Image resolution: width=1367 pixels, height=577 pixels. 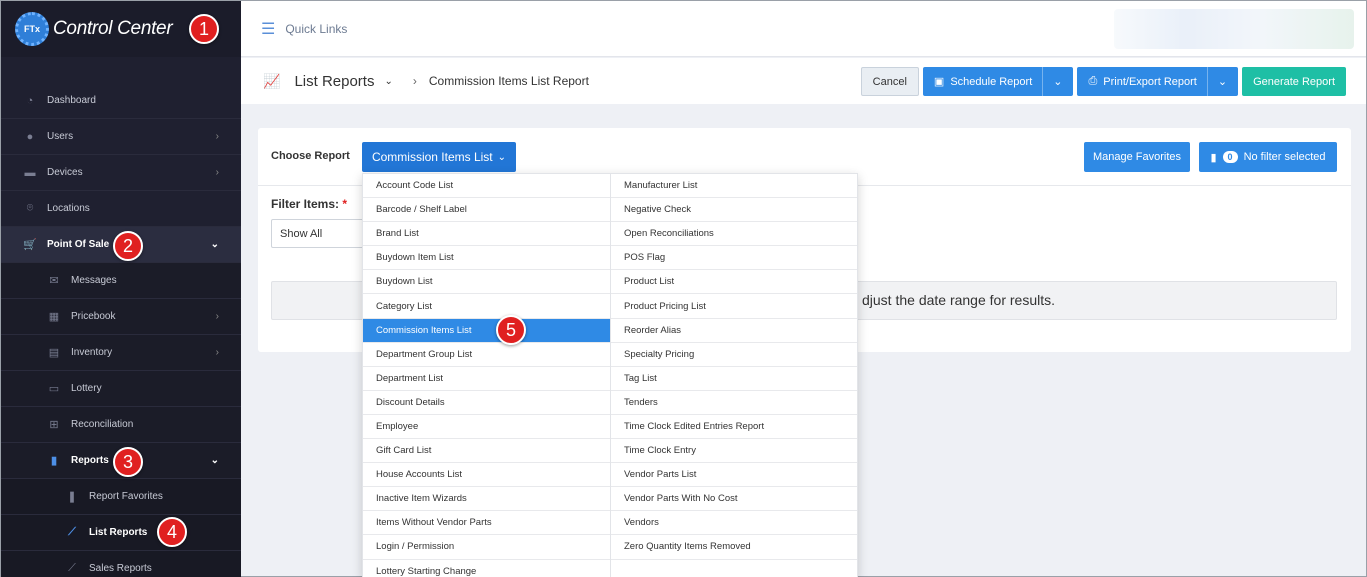 What do you see at coordinates (72, 568) in the screenshot?
I see `area-chart-icon: ⟋` at bounding box center [72, 568].